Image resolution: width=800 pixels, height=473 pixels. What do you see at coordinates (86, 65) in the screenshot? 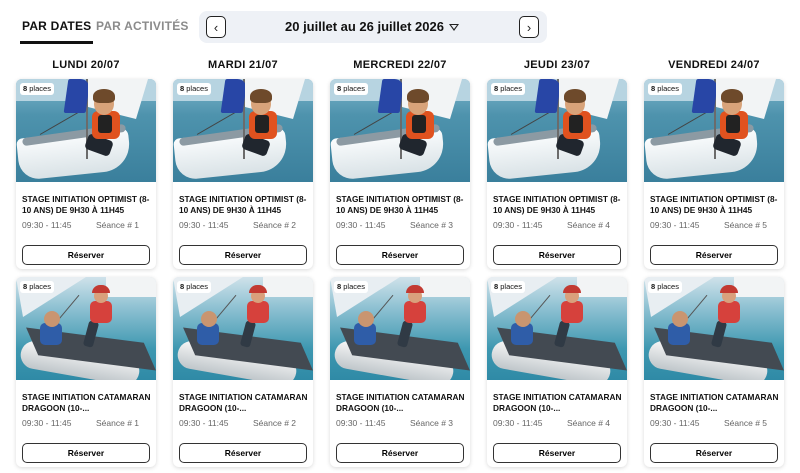
I see `day-heading: LUNDI 20/07` at bounding box center [86, 65].